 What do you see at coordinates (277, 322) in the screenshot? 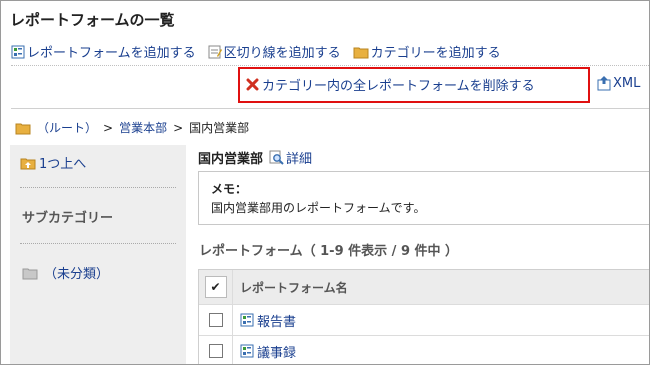
I see `form-name-link: 報告書` at bounding box center [277, 322].